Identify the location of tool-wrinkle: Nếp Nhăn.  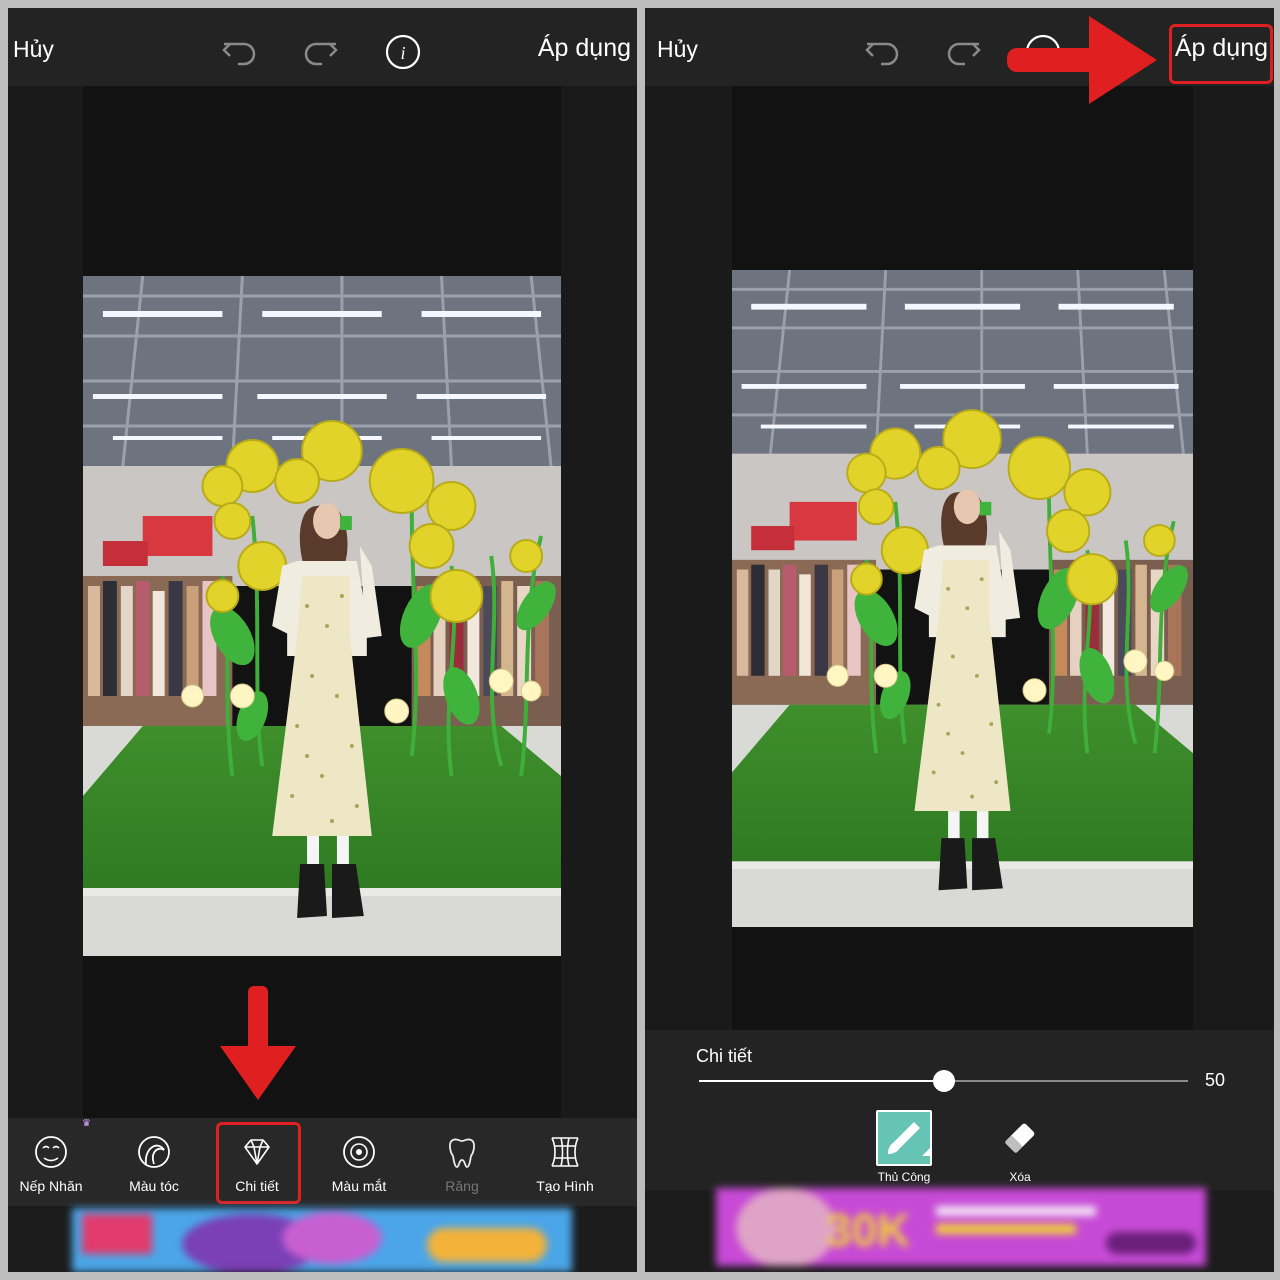
(54, 1164).